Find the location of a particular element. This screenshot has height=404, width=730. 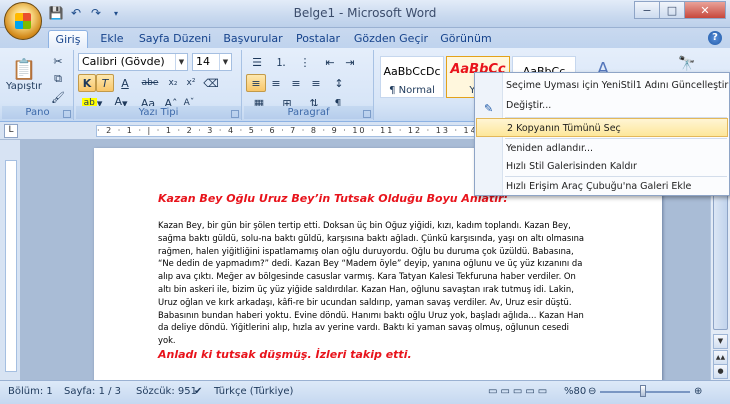

help-icon: ? is located at coordinates (715, 38).